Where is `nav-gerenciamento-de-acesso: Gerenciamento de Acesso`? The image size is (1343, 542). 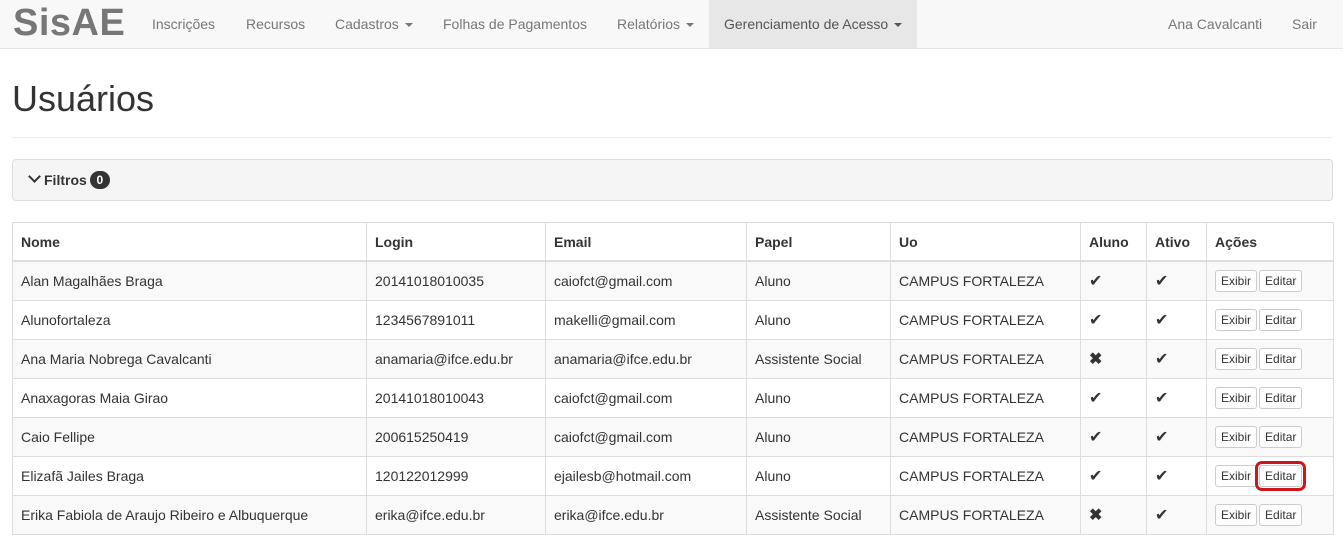 nav-gerenciamento-de-acesso: Gerenciamento de Acesso is located at coordinates (813, 24).